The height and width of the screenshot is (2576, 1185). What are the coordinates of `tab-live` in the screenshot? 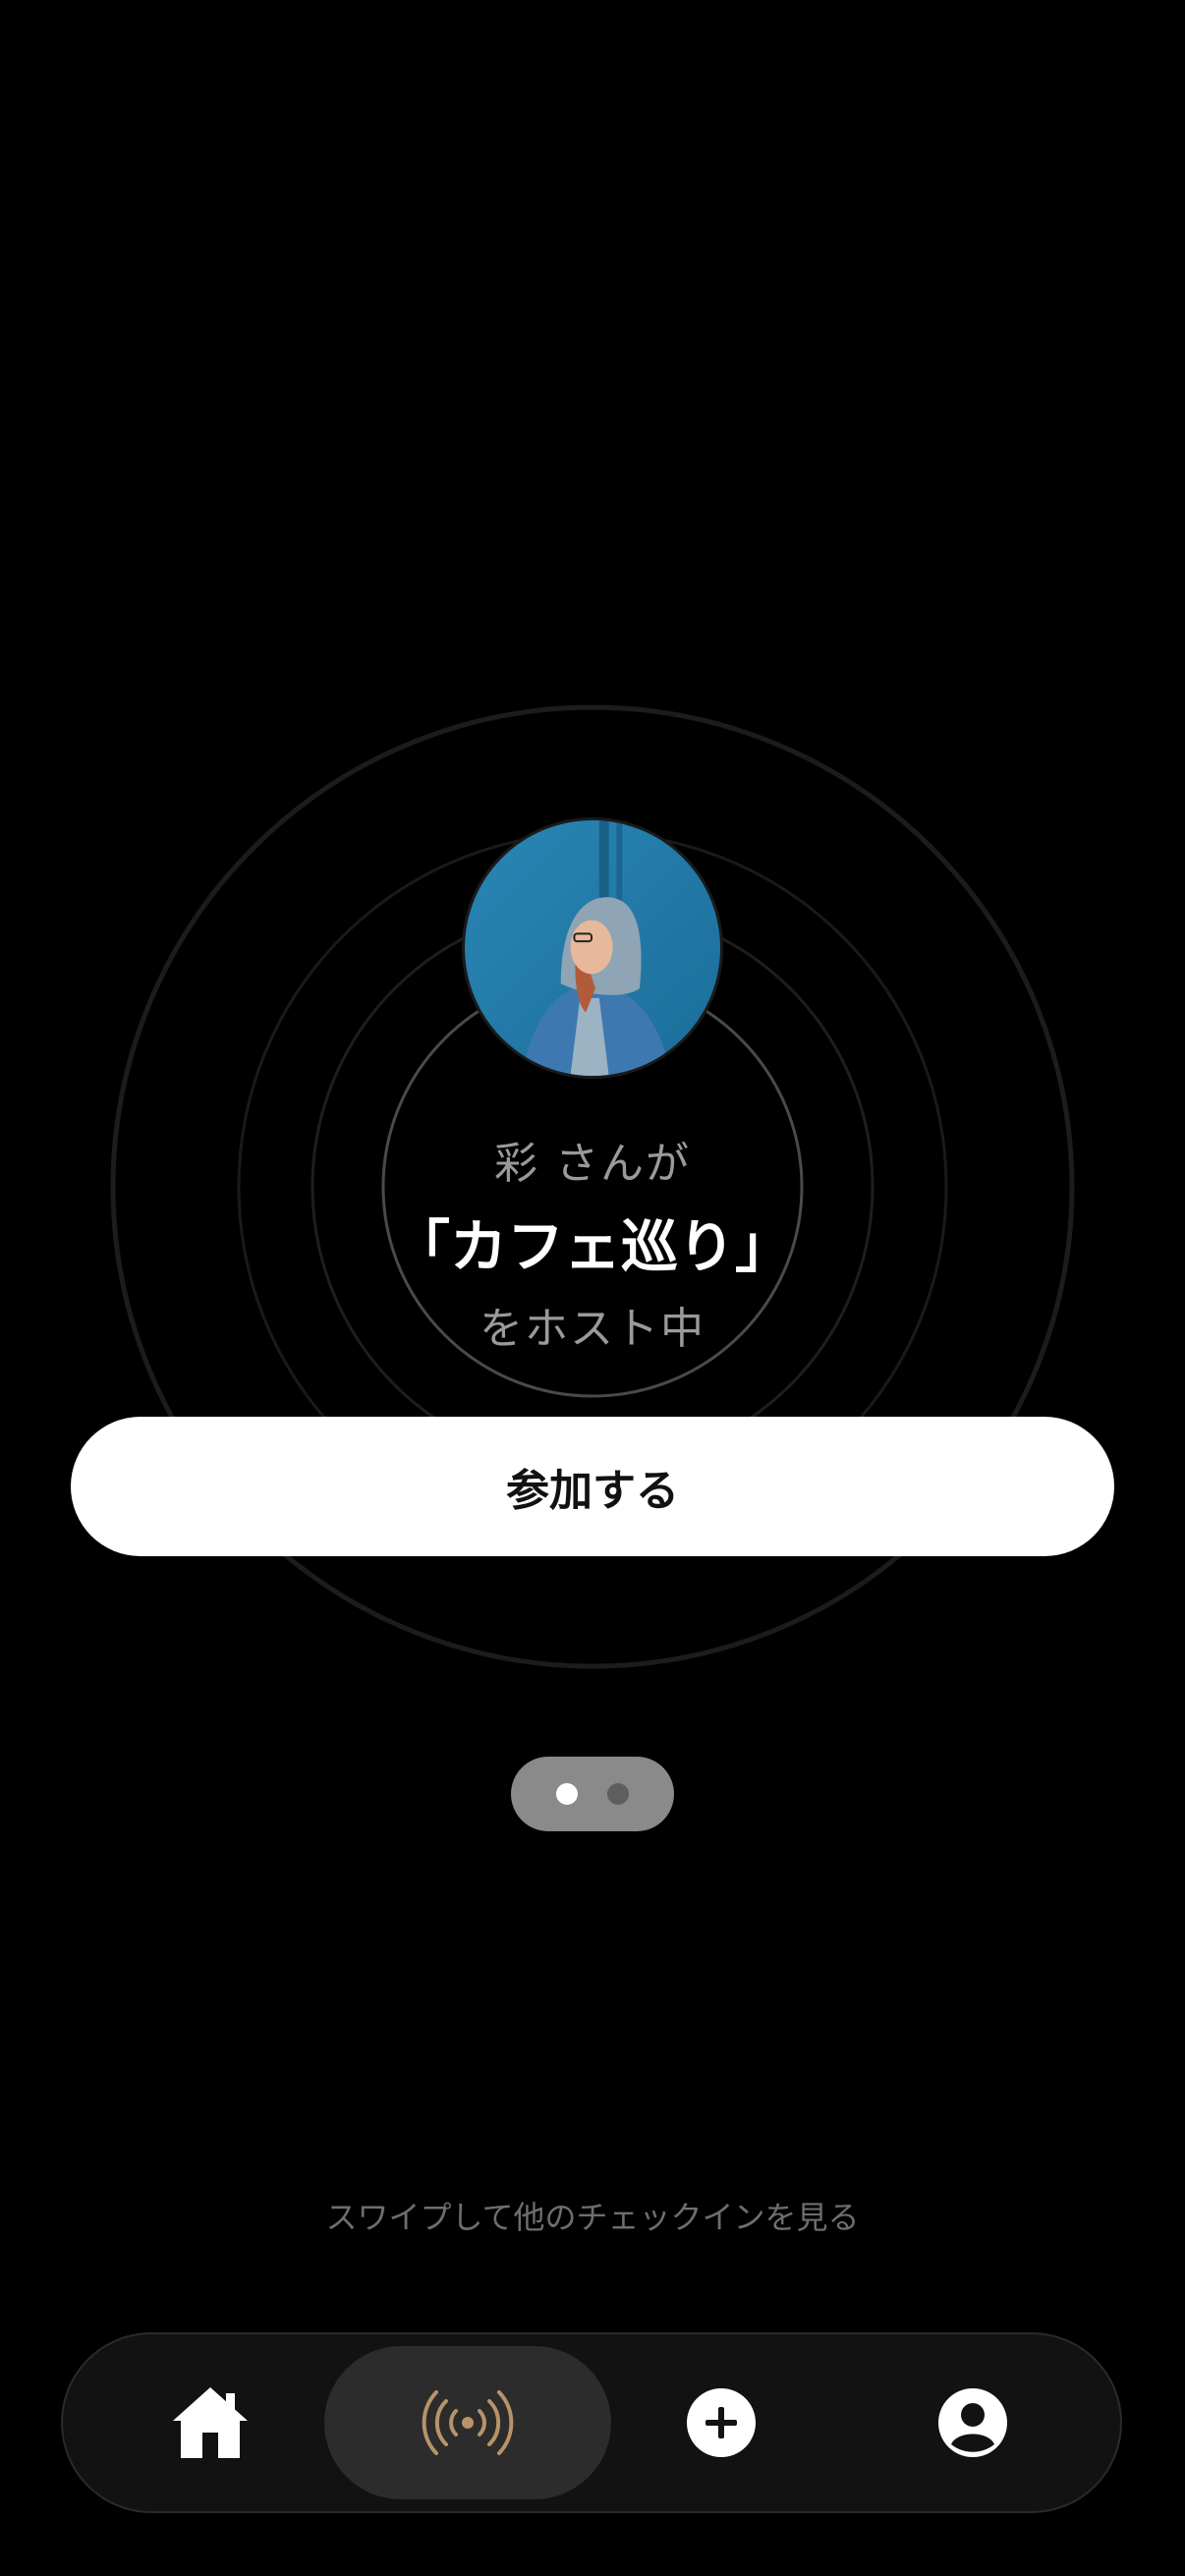 It's located at (468, 2422).